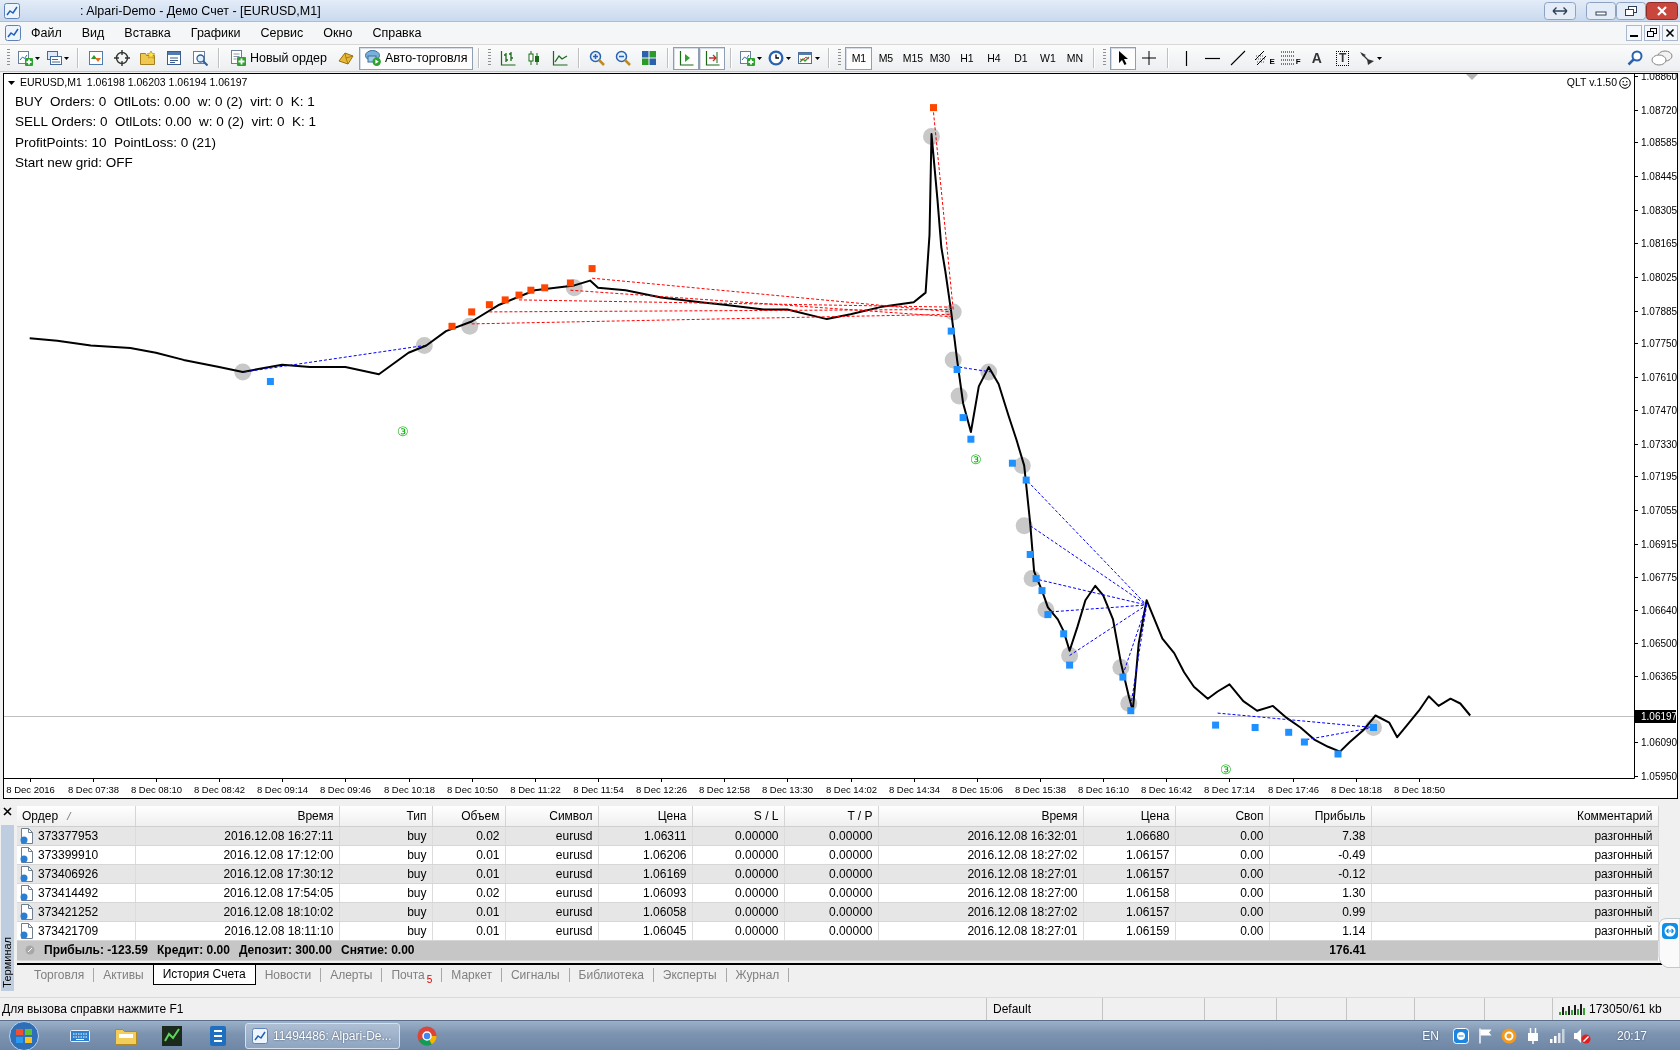 The image size is (1680, 1050). I want to click on table-cell: 1.06093, so click(645, 892).